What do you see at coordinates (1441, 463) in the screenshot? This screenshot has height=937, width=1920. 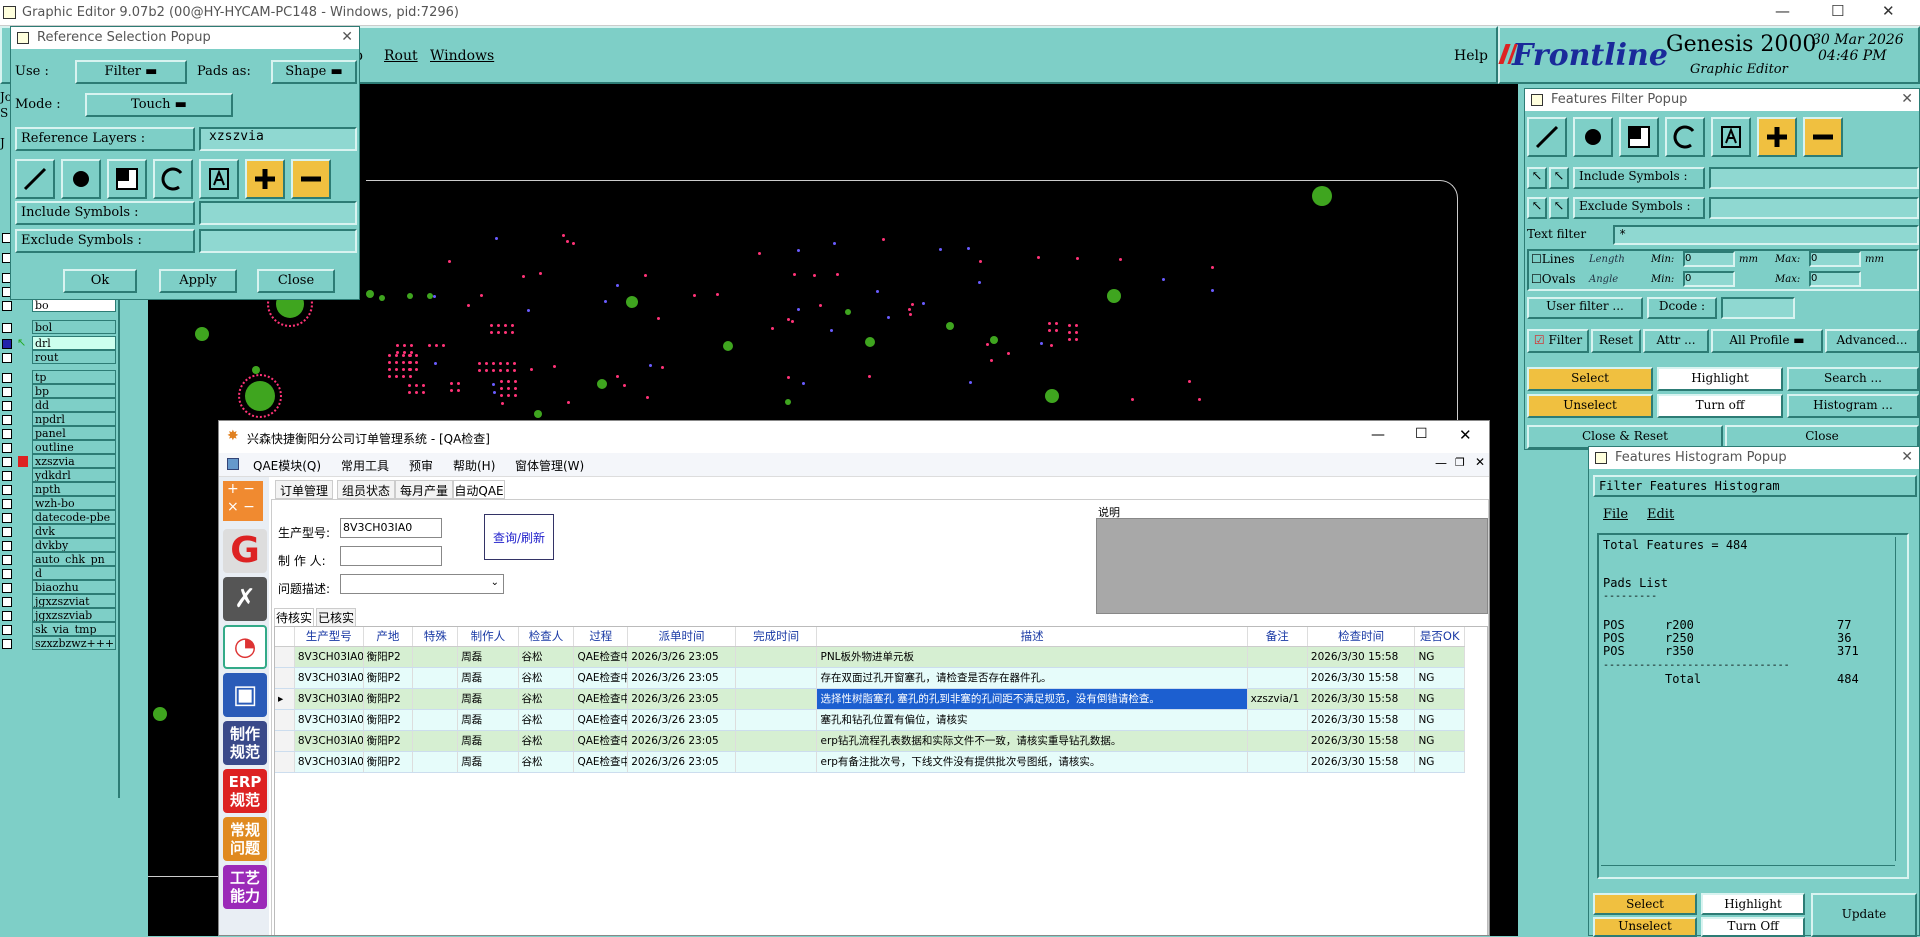 I see `mdi-minimize-icon: —` at bounding box center [1441, 463].